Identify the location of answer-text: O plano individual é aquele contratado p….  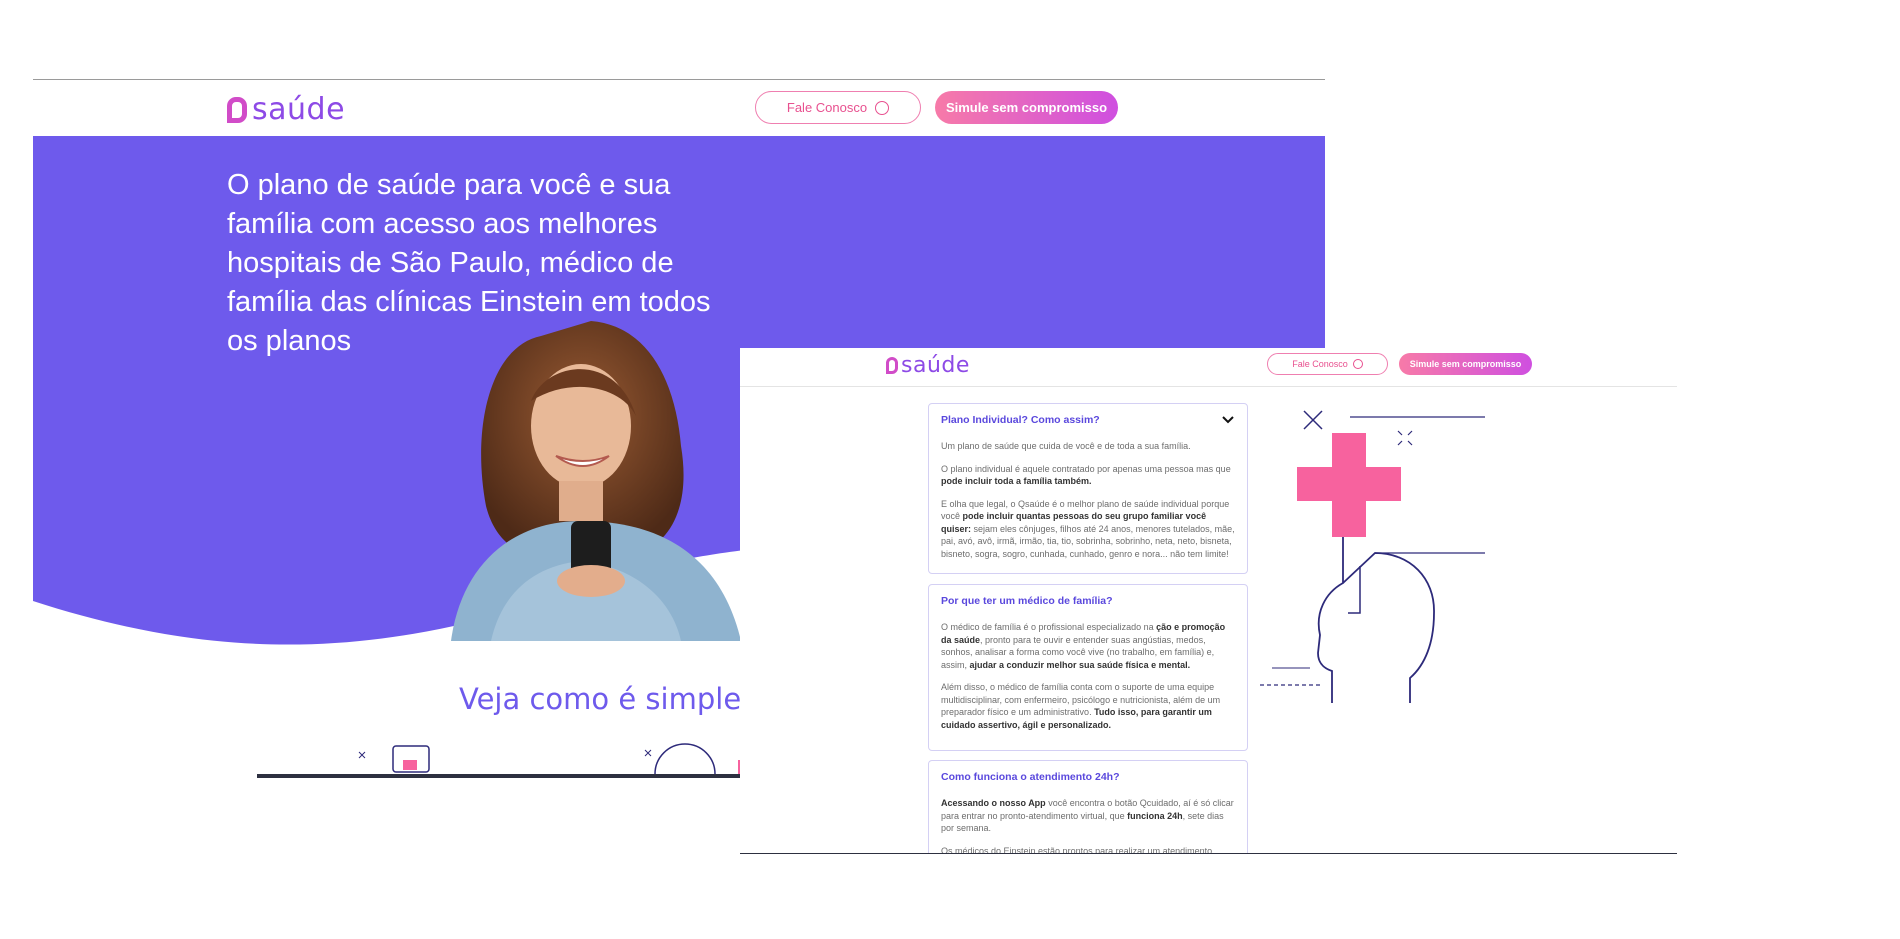
(1086, 468).